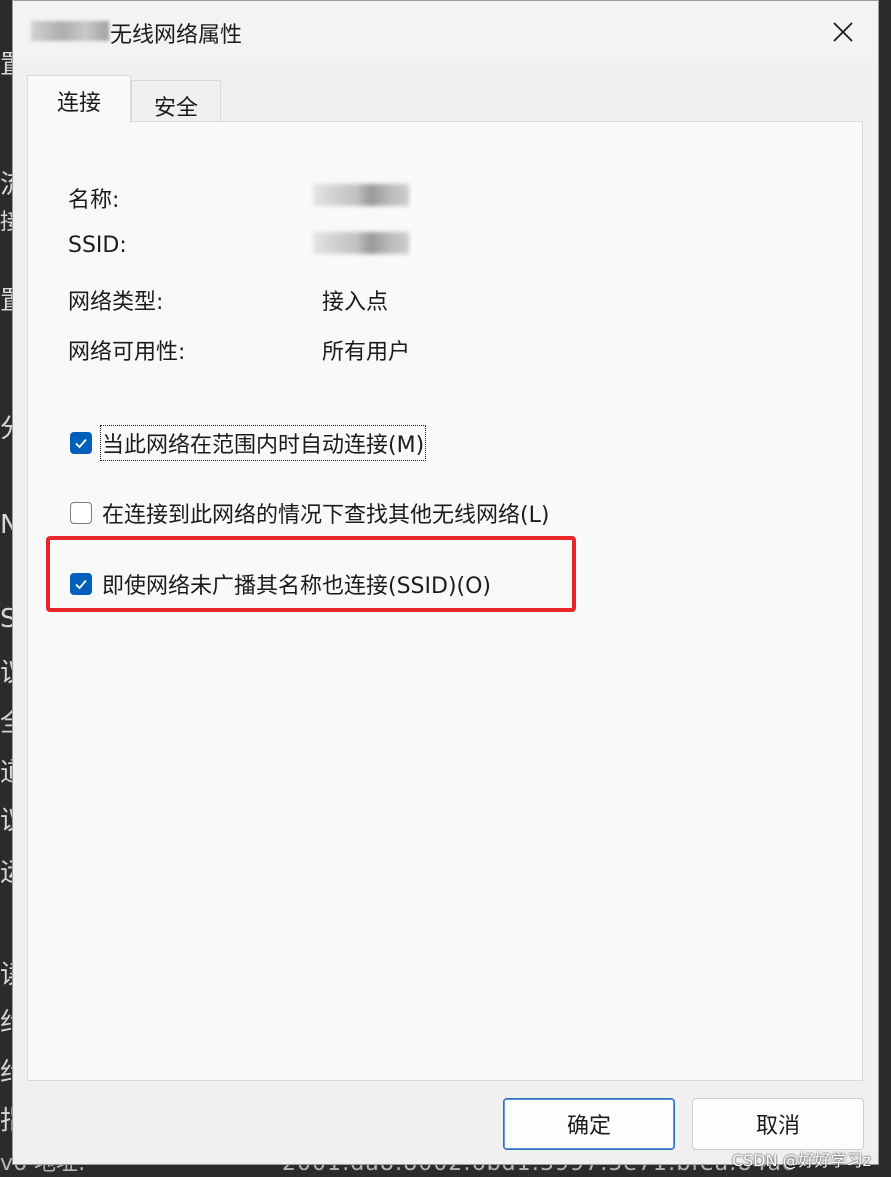 The width and height of the screenshot is (891, 1177). I want to click on tab-connection: 连接, so click(79, 99).